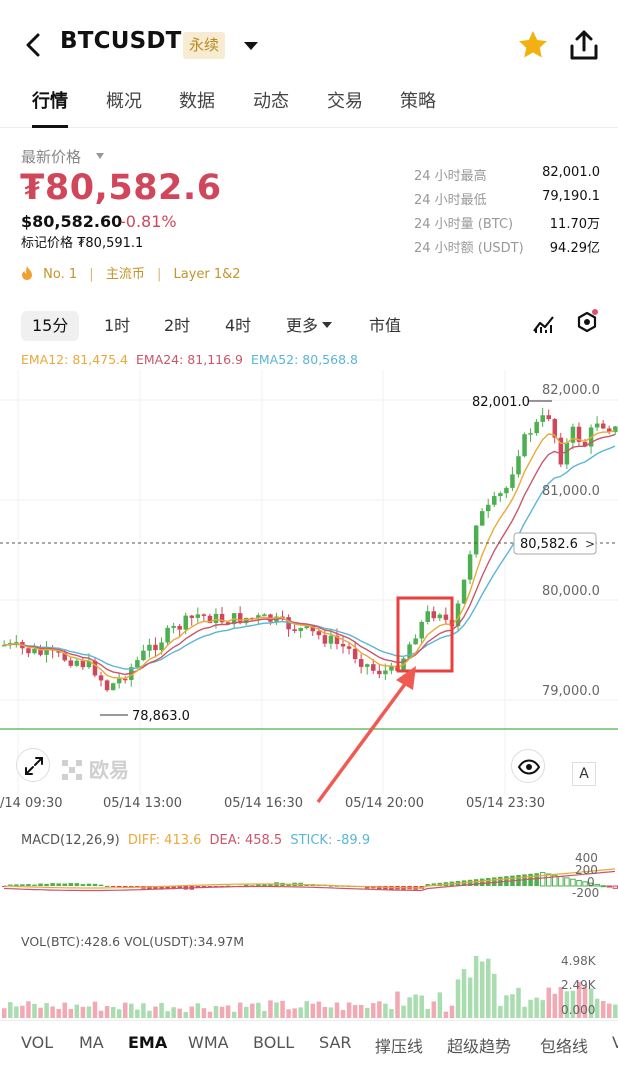 The width and height of the screenshot is (618, 1070). Describe the element at coordinates (147, 1042) in the screenshot. I see `indicator-tab-ema: EMA` at that location.